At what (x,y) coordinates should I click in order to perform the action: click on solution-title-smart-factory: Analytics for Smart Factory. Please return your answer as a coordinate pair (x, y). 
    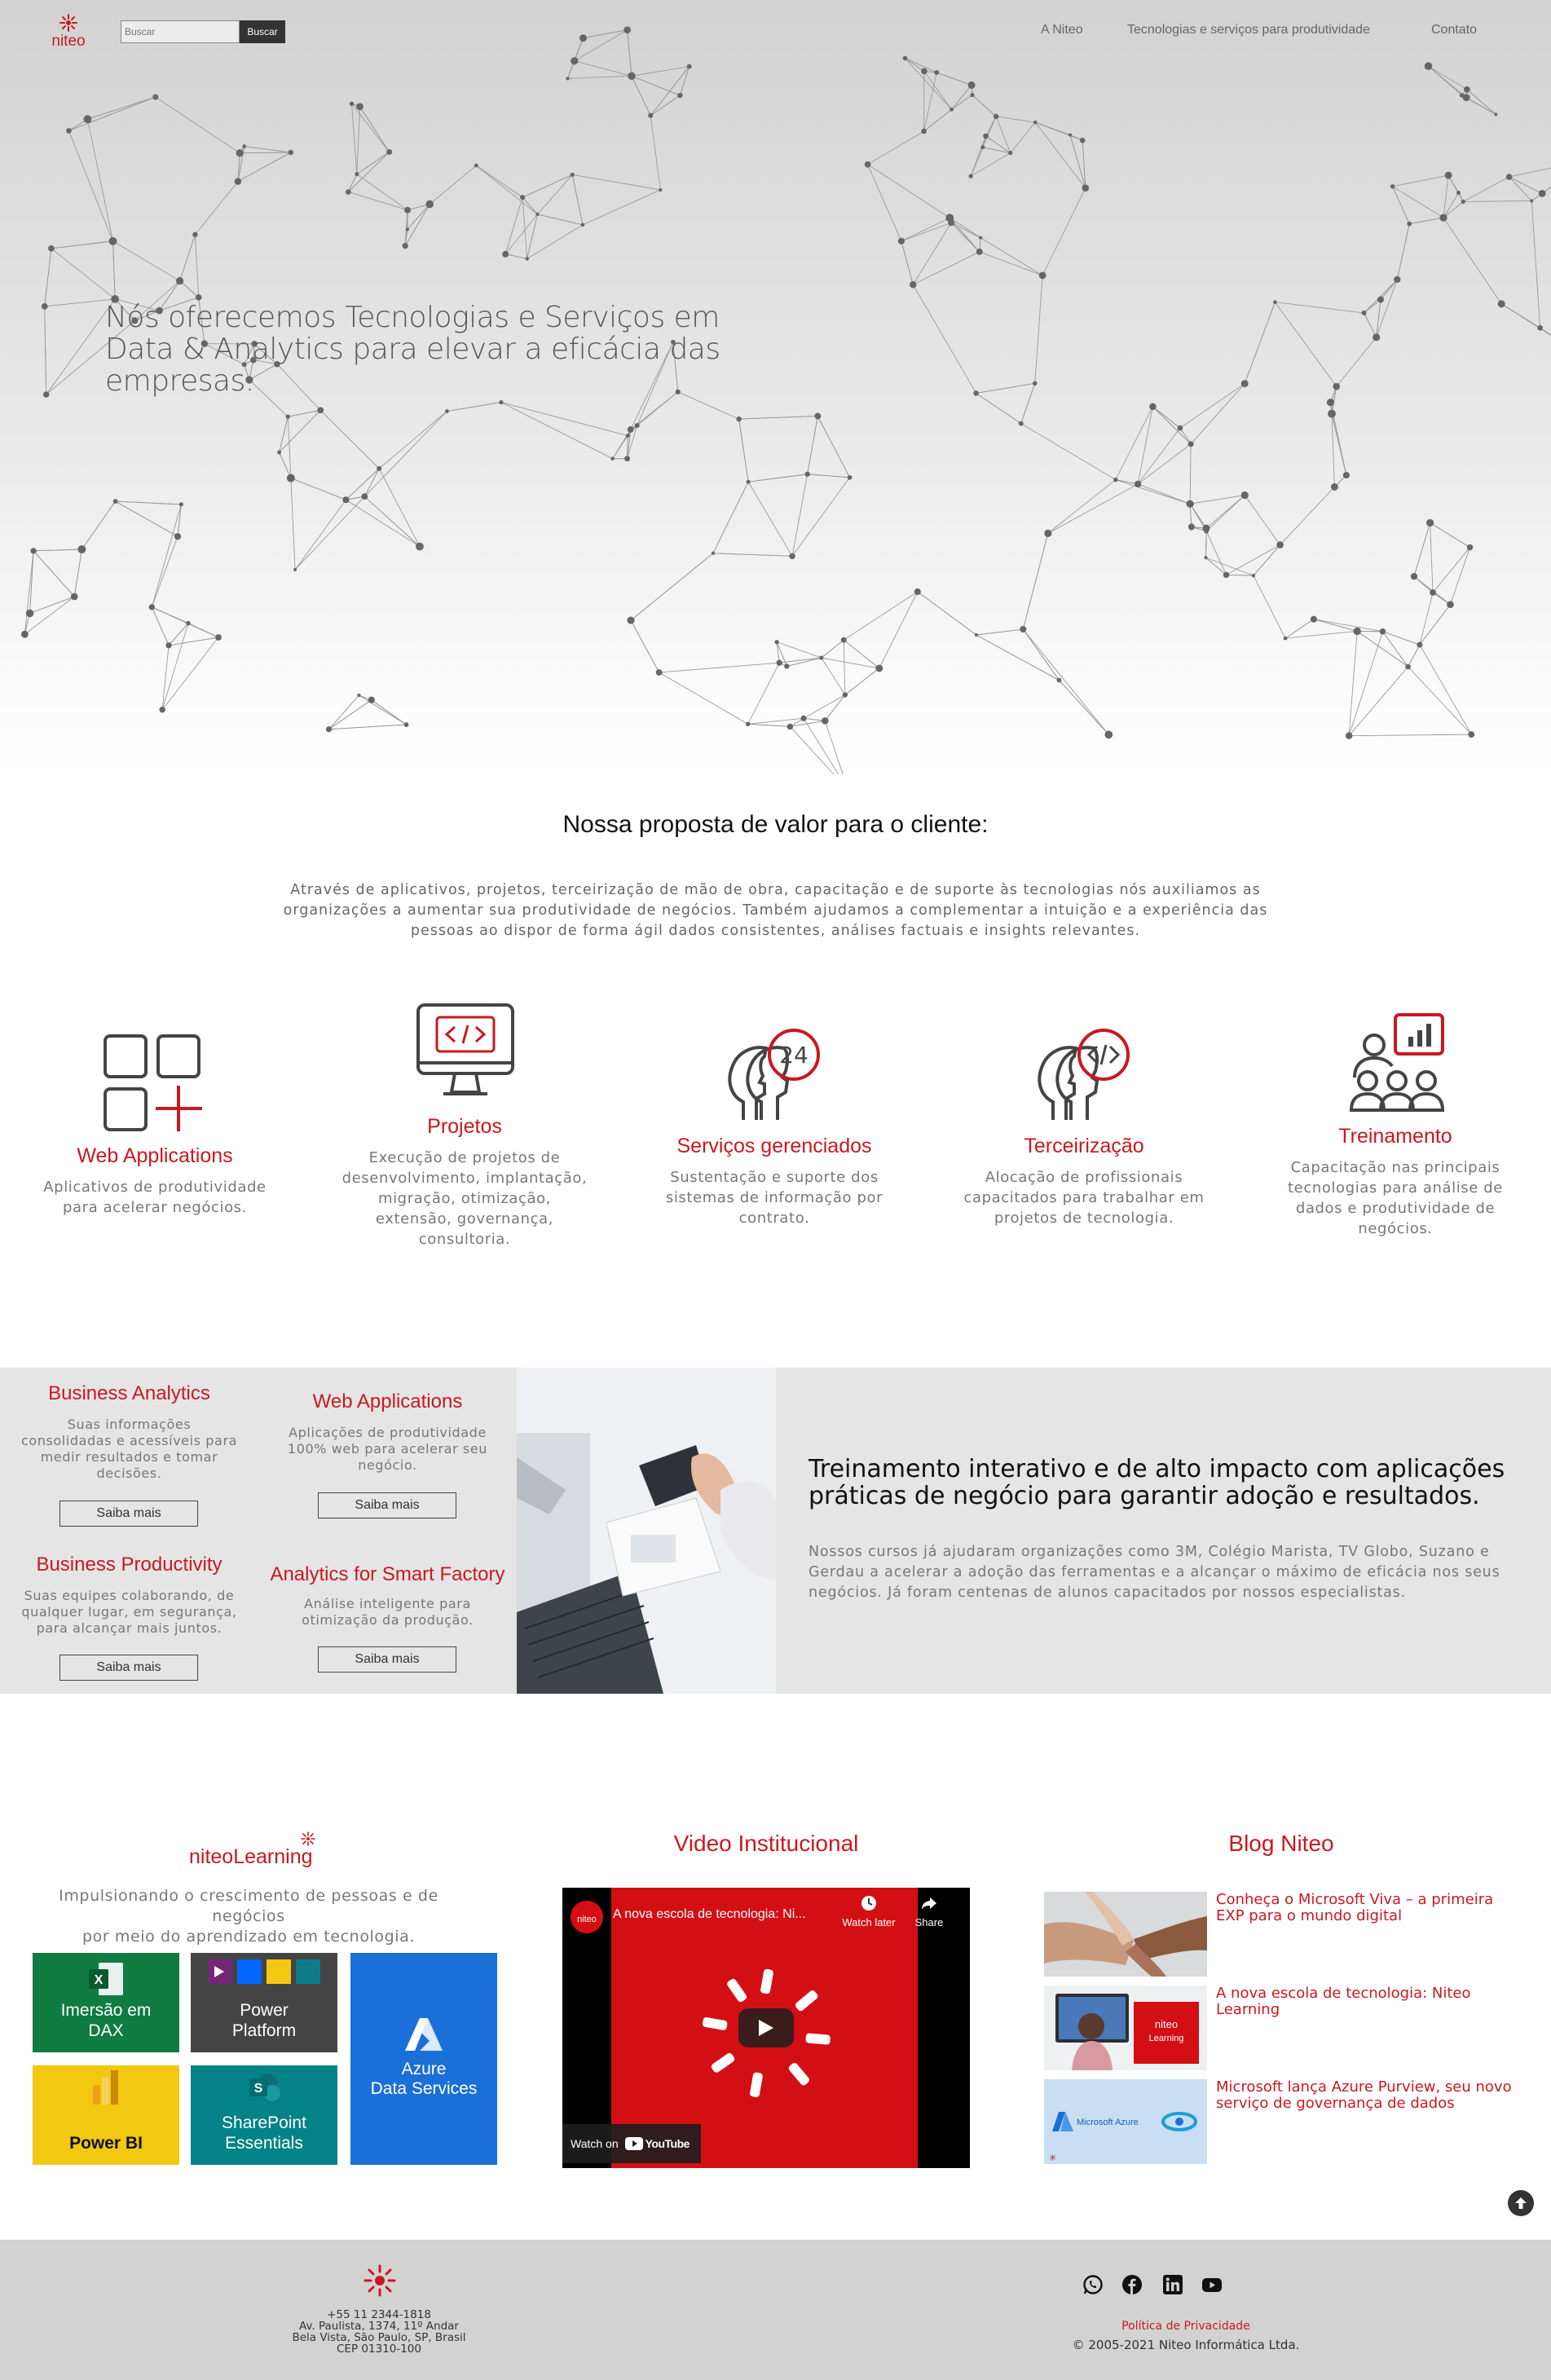
    Looking at the image, I should click on (388, 1575).